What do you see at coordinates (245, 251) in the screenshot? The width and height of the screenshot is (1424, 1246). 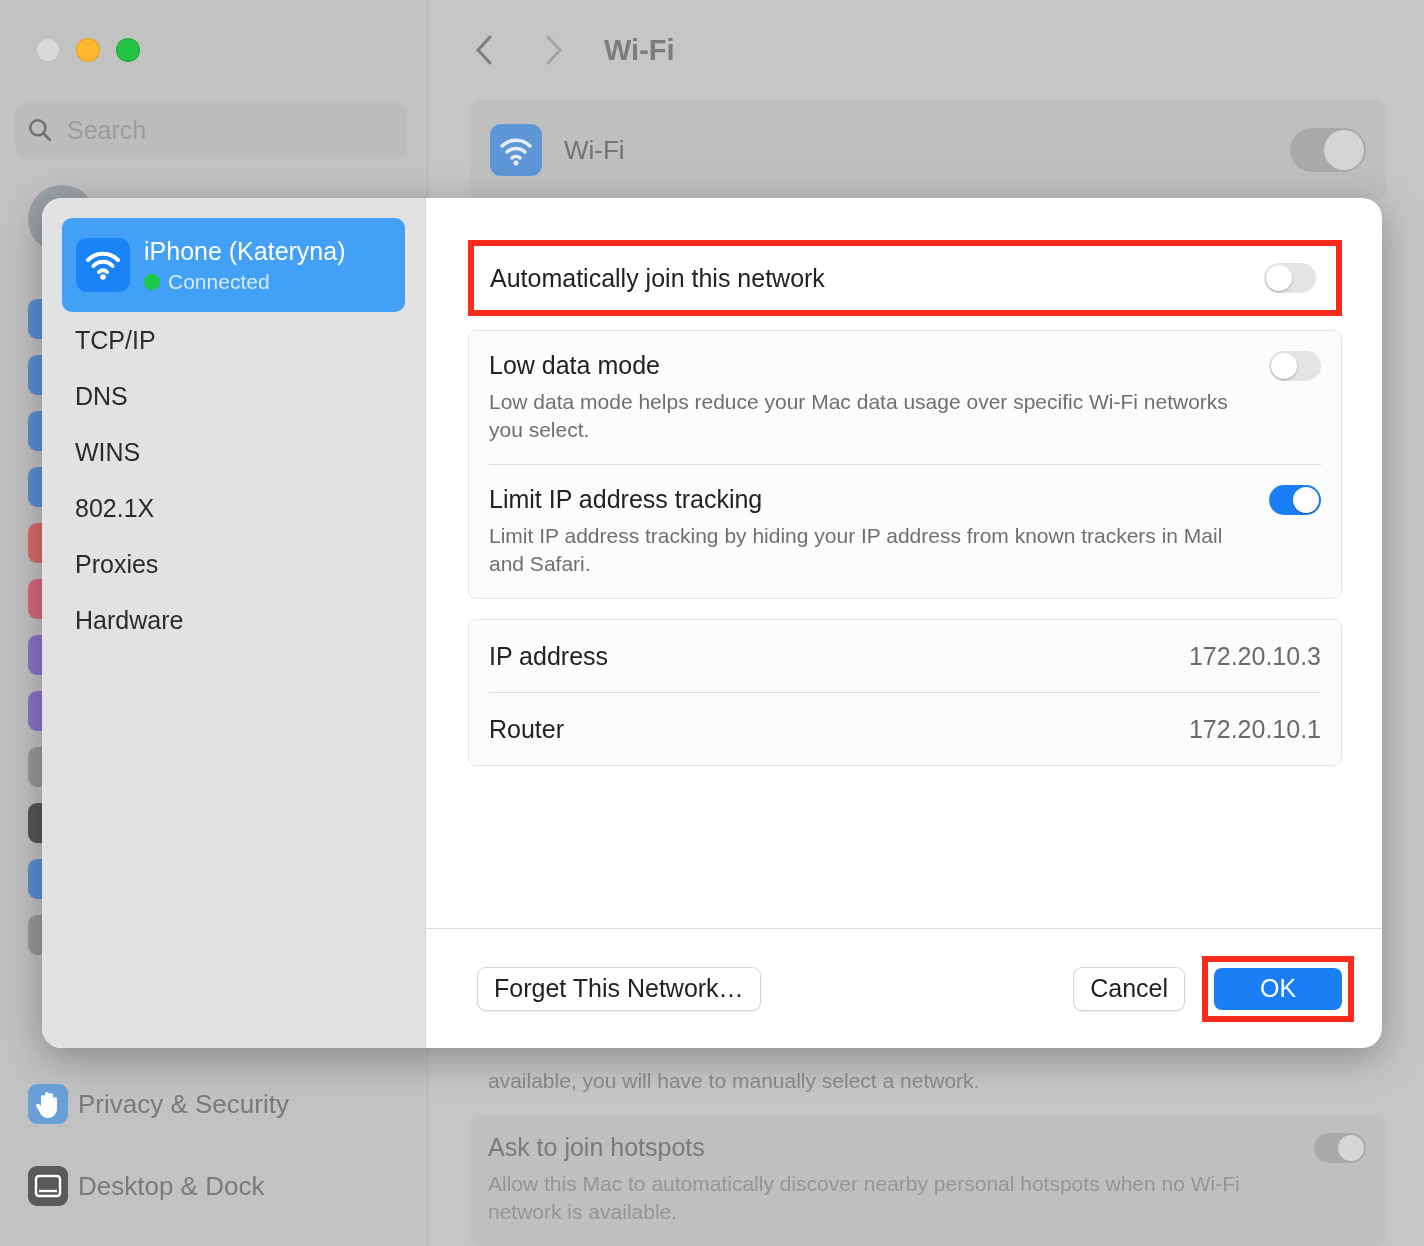 I see `network-name: iPhone (Kateryna)` at bounding box center [245, 251].